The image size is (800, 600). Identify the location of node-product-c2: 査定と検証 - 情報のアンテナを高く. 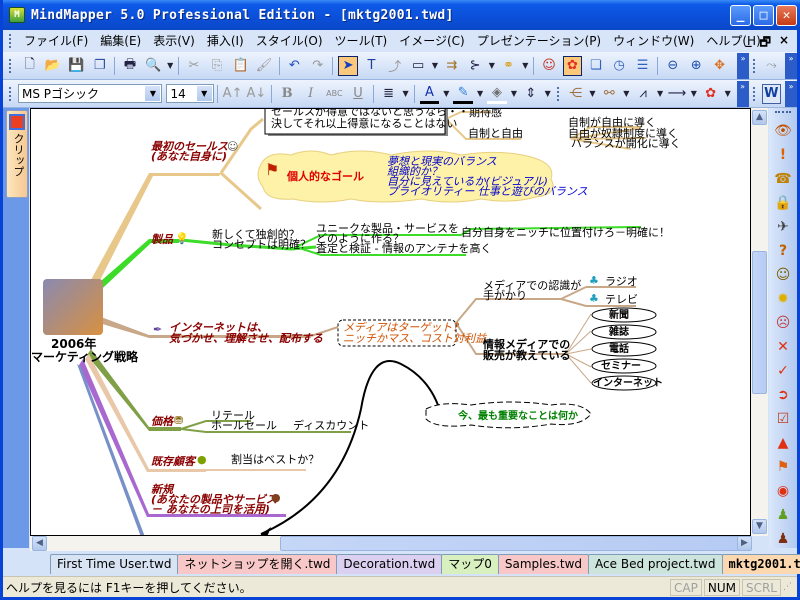
(404, 248).